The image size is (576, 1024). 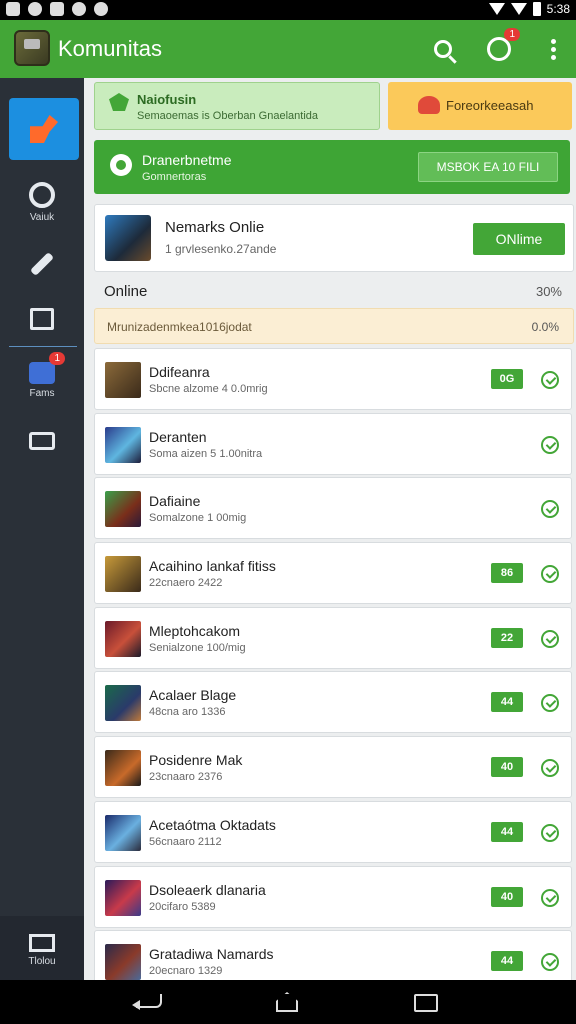 What do you see at coordinates (179, 372) in the screenshot?
I see `player-name: Ddifeanra` at bounding box center [179, 372].